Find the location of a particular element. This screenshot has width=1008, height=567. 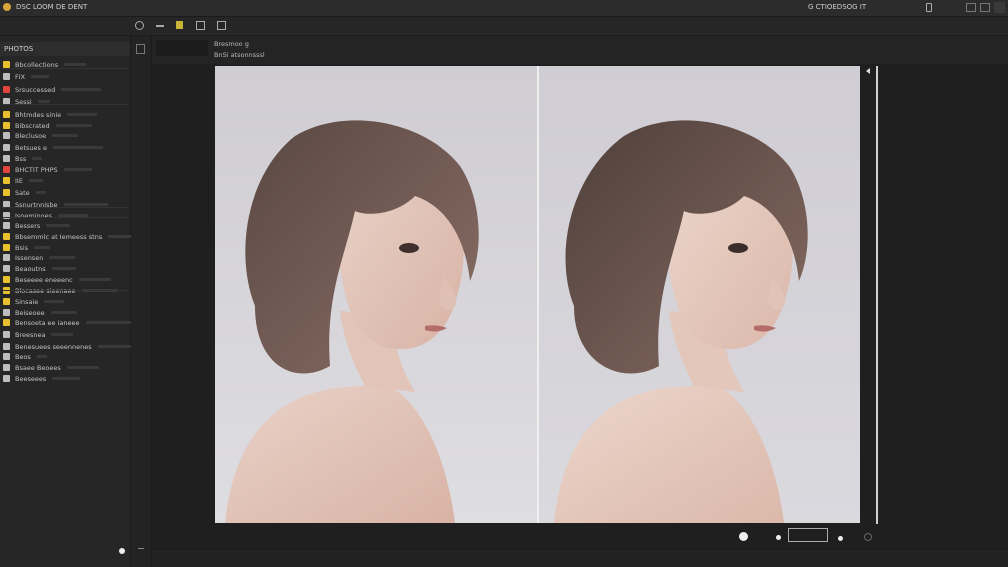

sidebar-item-label: Bibscrated is located at coordinates (32, 125).